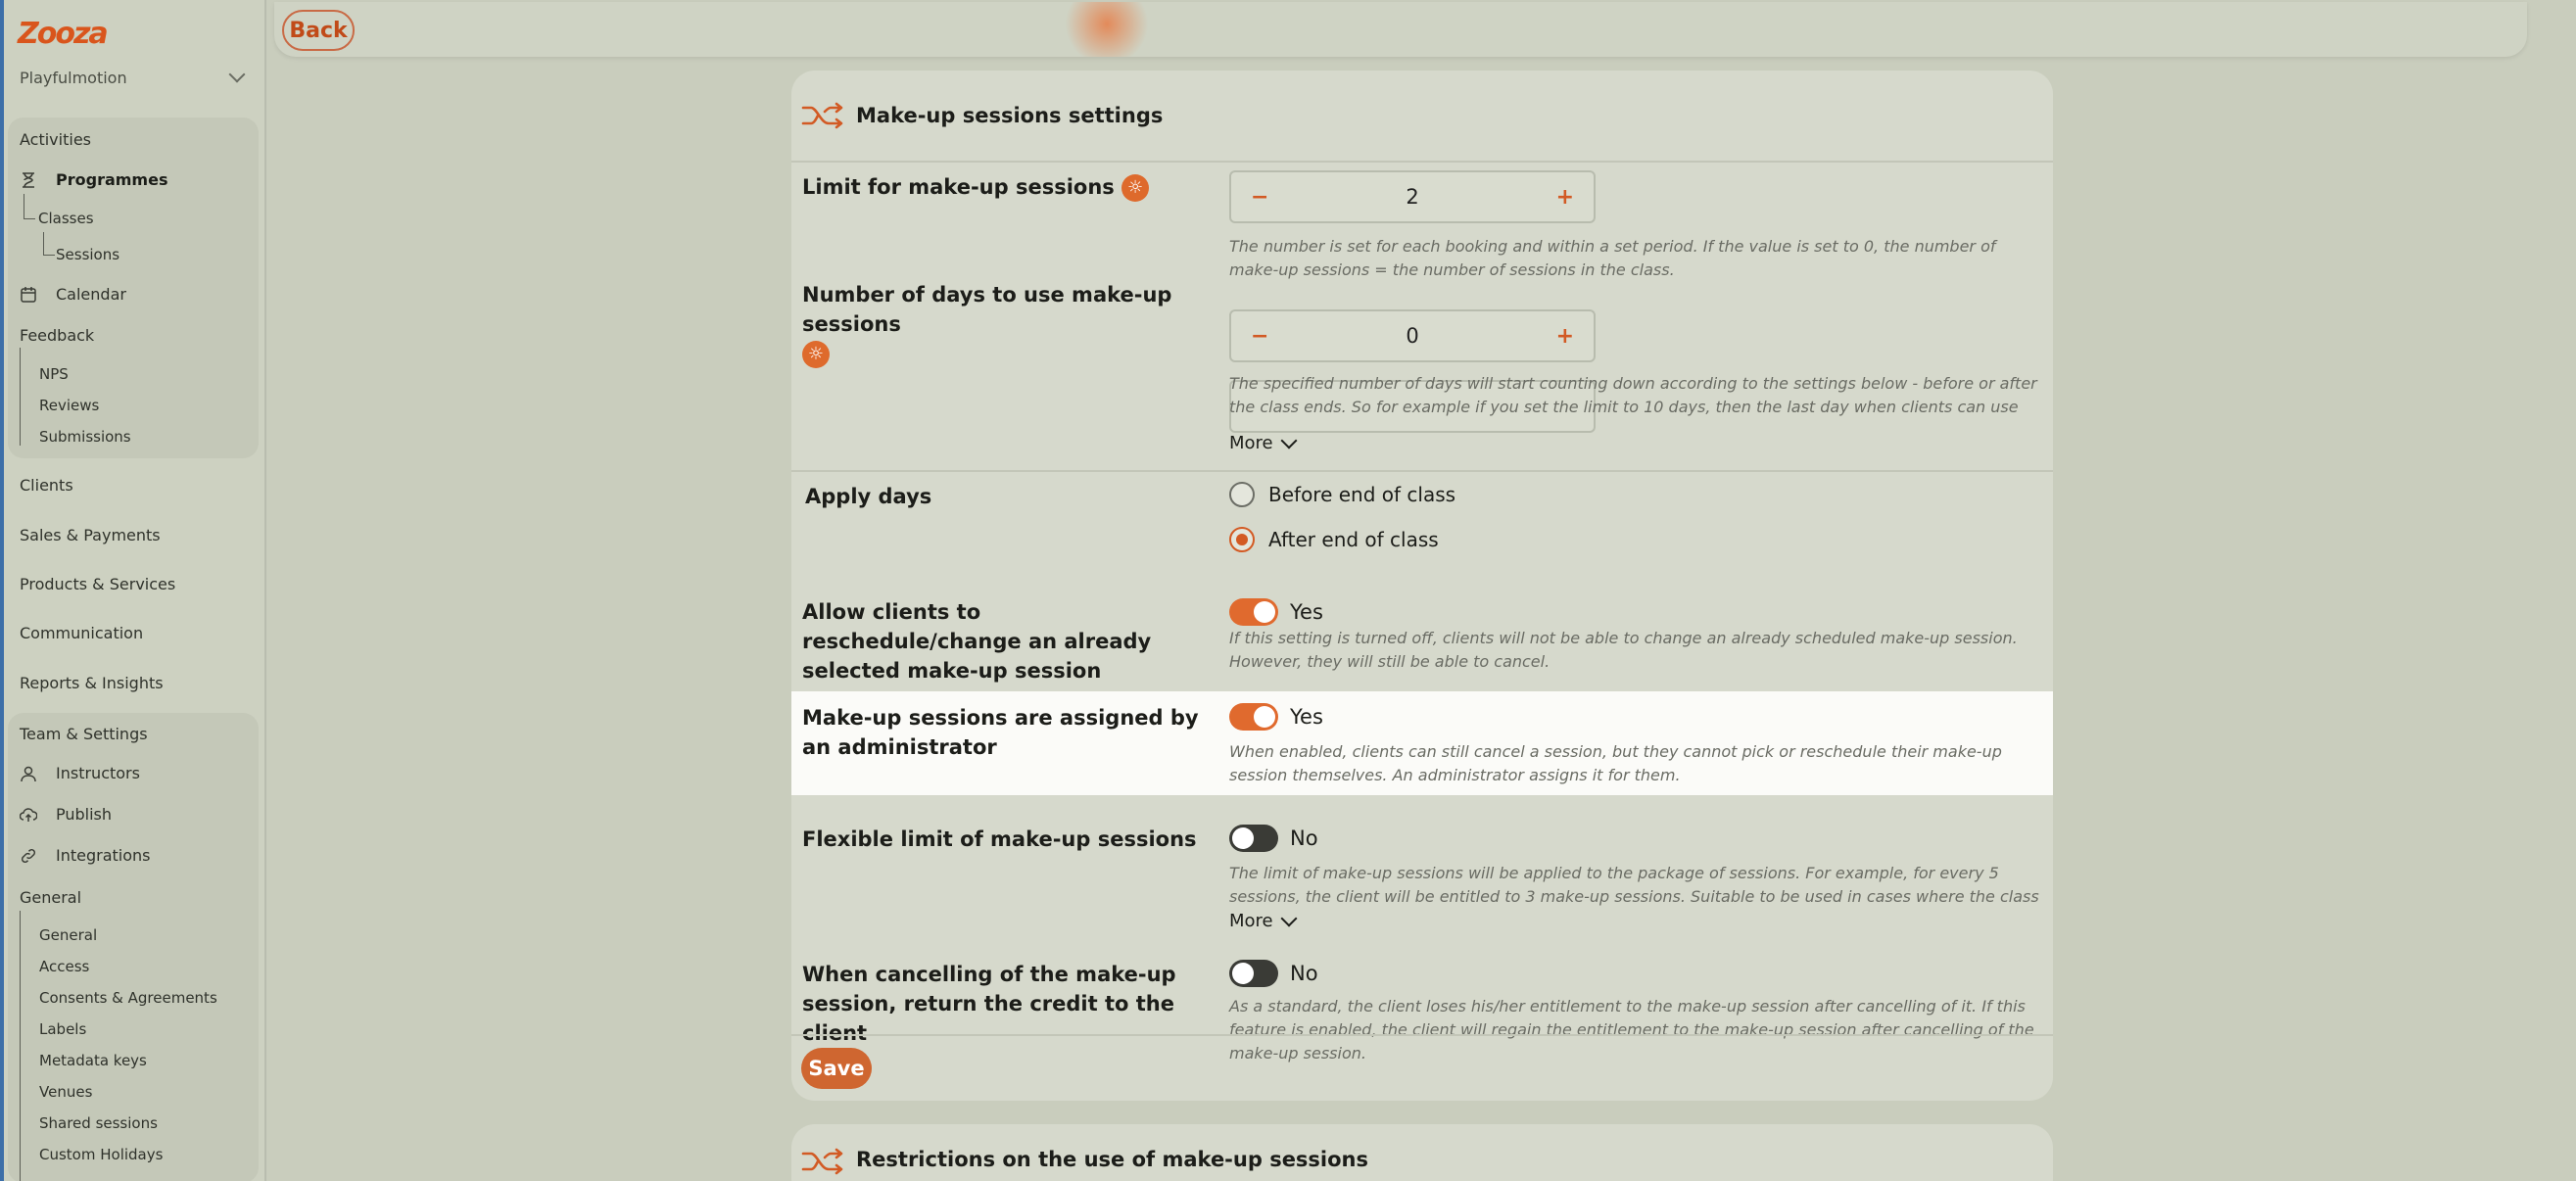  Describe the element at coordinates (92, 683) in the screenshot. I see `nav-reports-insights: Reports & Insights` at that location.